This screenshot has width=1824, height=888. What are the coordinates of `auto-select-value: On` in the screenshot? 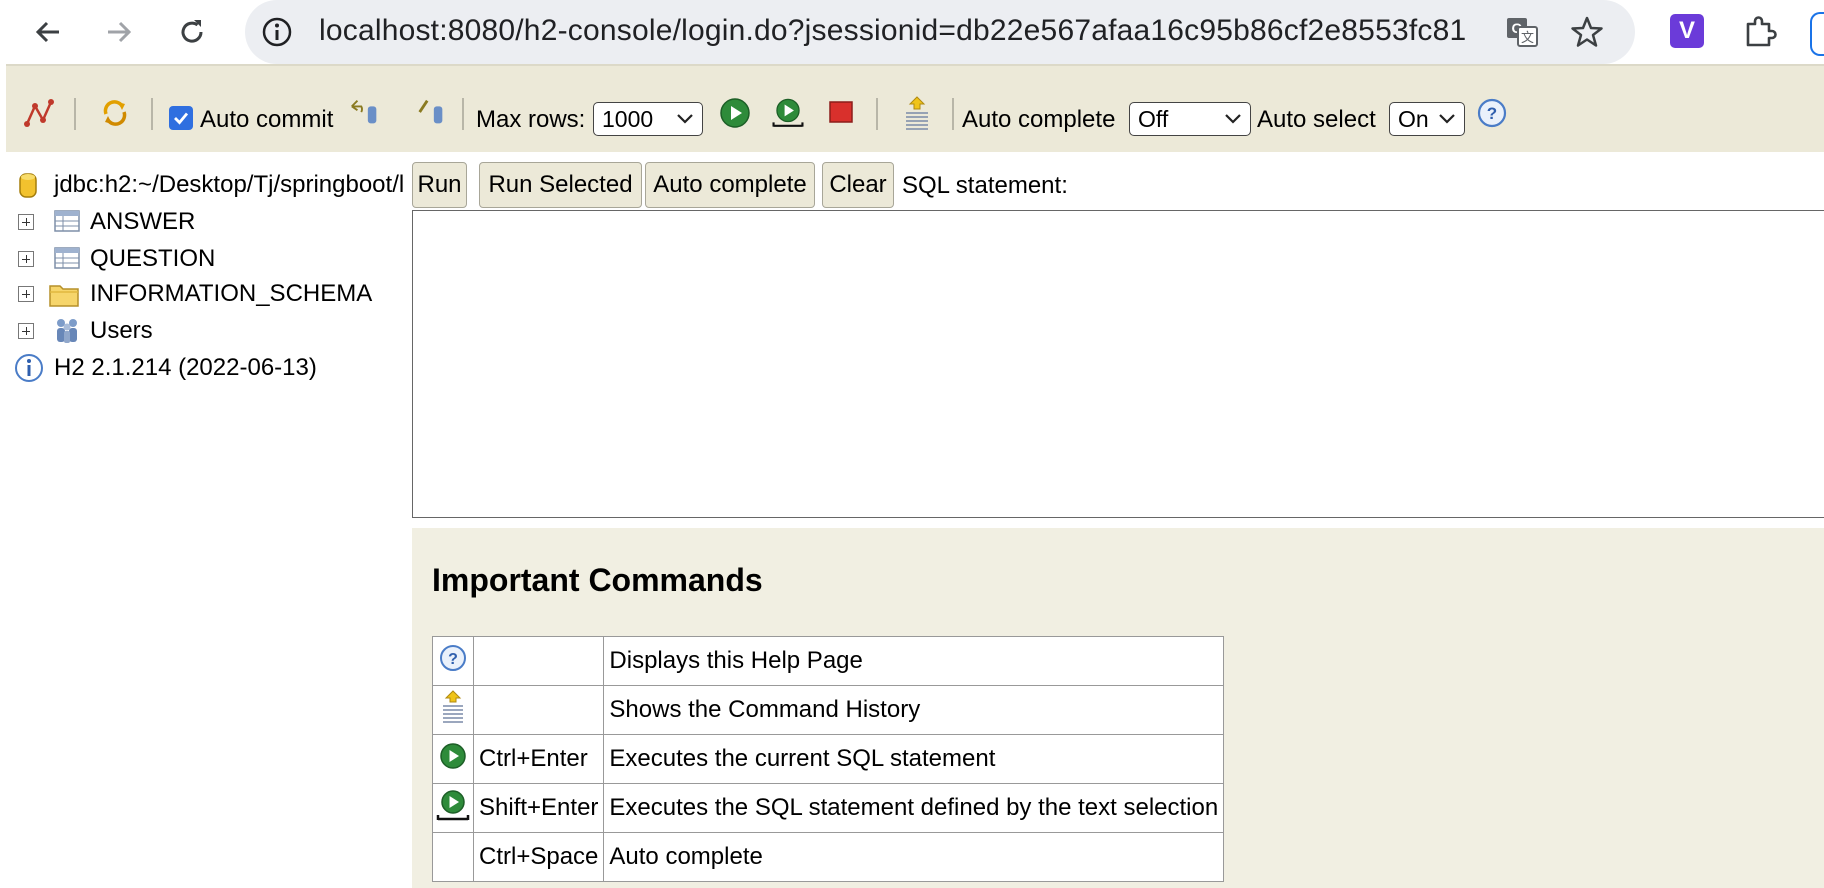 It's located at (1413, 119).